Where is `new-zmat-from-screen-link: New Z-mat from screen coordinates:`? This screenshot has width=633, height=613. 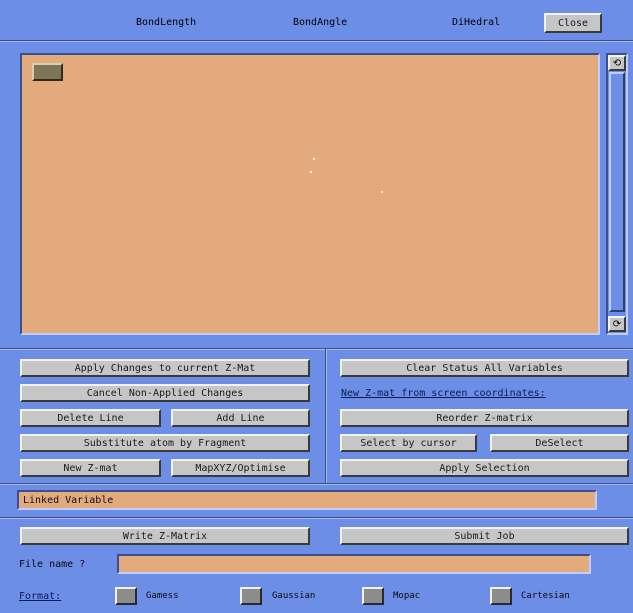
new-zmat-from-screen-link: New Z-mat from screen coordinates: is located at coordinates (443, 393).